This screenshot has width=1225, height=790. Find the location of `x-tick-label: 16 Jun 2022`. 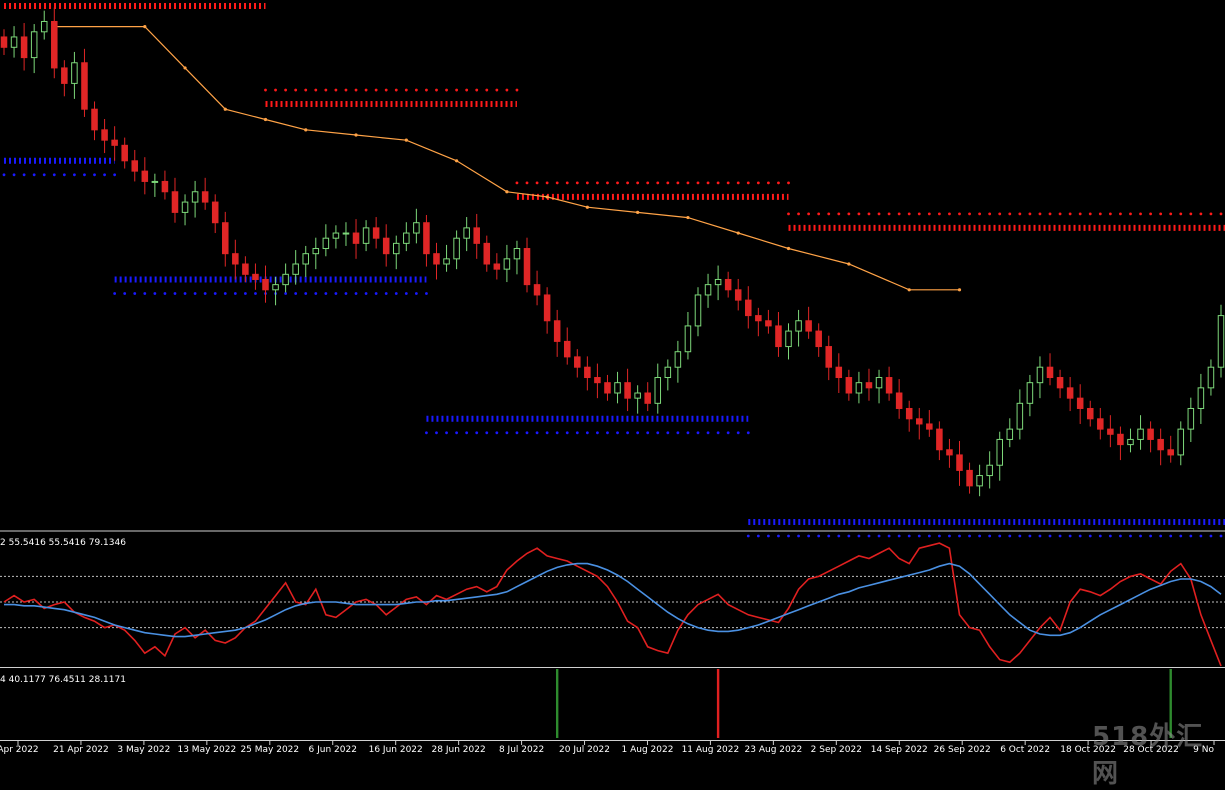

x-tick-label: 16 Jun 2022 is located at coordinates (396, 750).